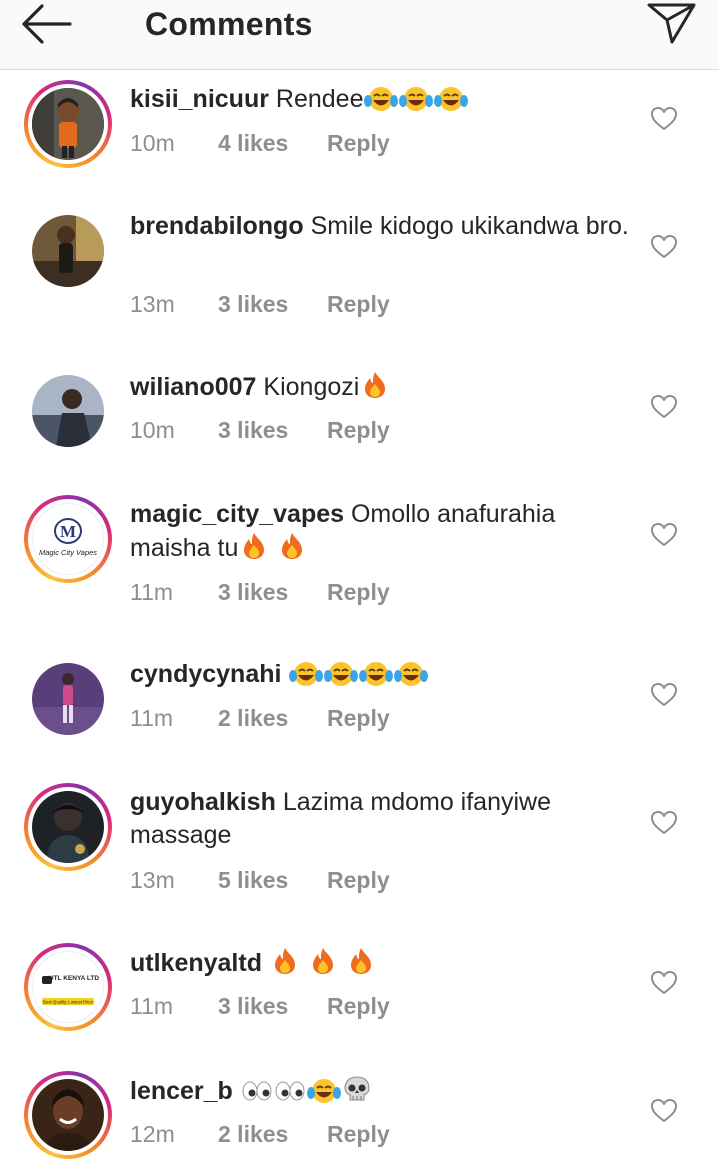 This screenshot has height=1176, width=719. I want to click on paper-plane-icon, so click(671, 23).